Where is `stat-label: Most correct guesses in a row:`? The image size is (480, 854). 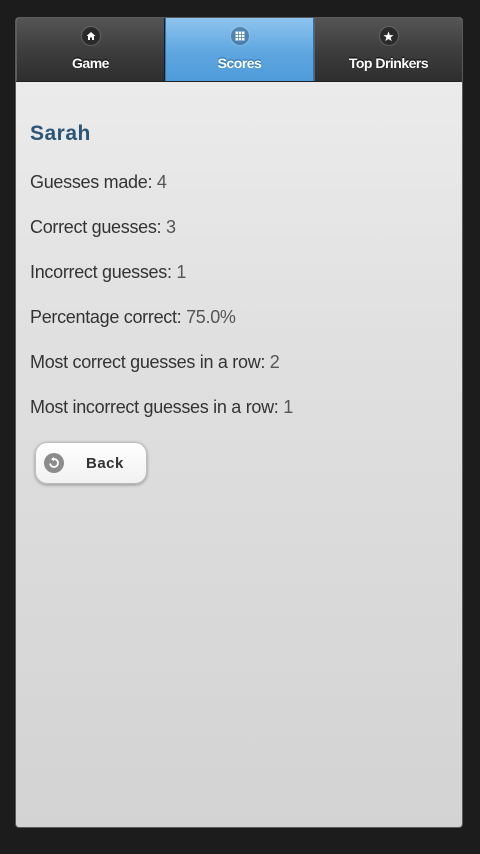
stat-label: Most correct guesses in a row: is located at coordinates (150, 362).